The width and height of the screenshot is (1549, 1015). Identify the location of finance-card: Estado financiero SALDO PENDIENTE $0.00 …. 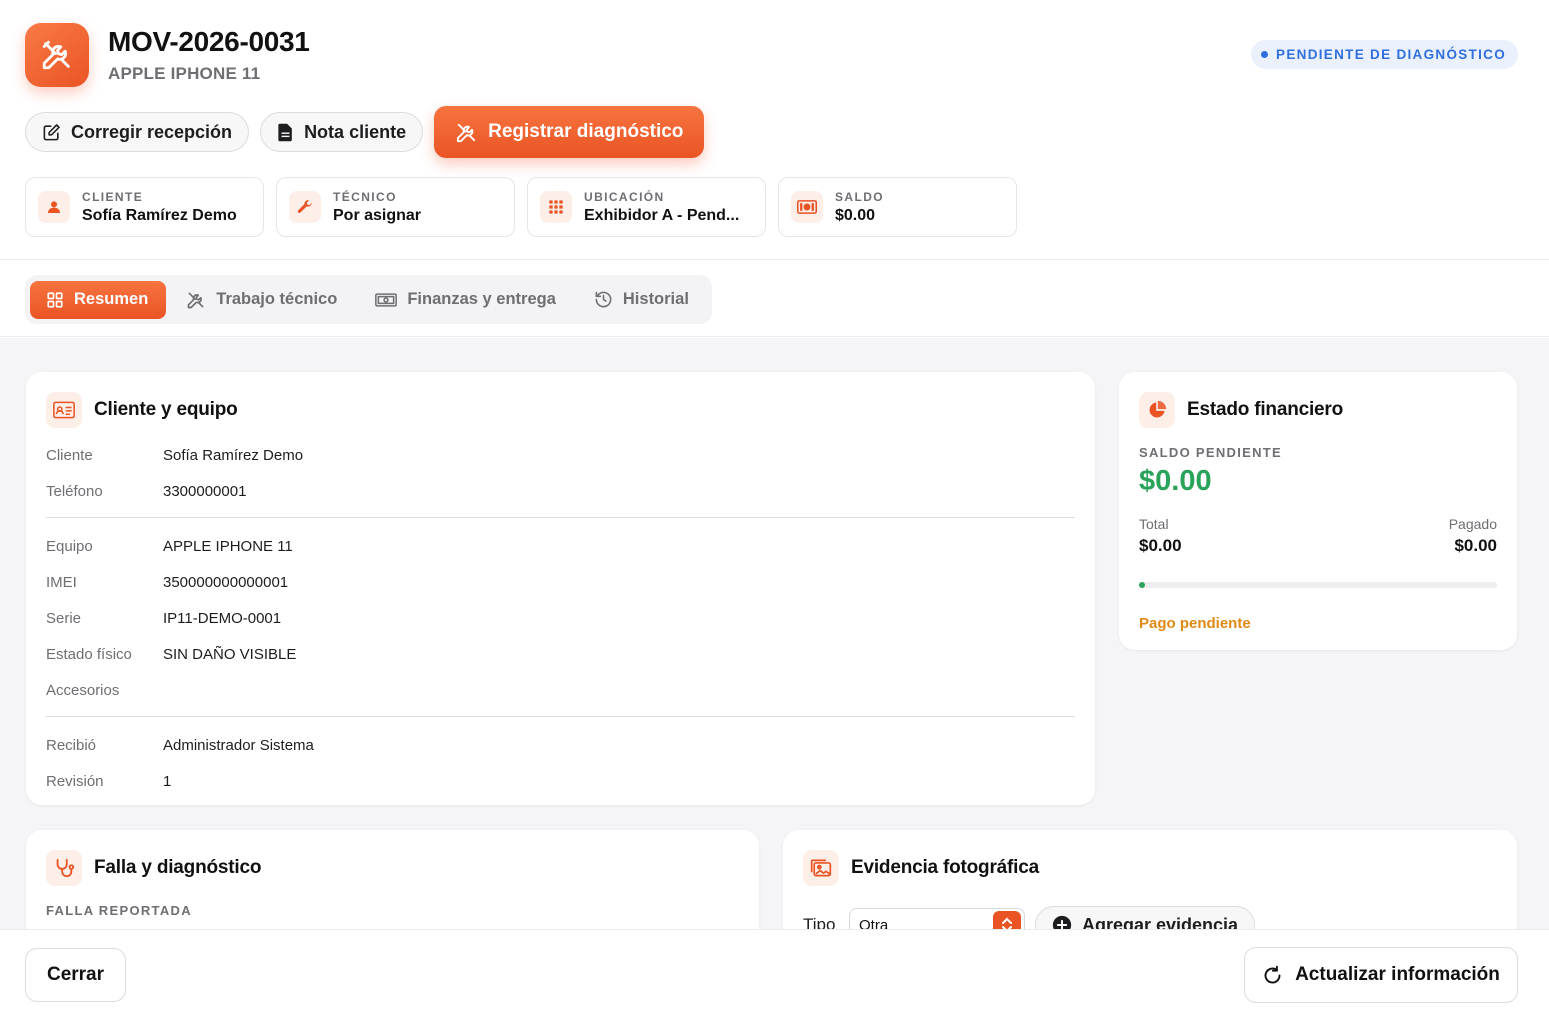
(1318, 511).